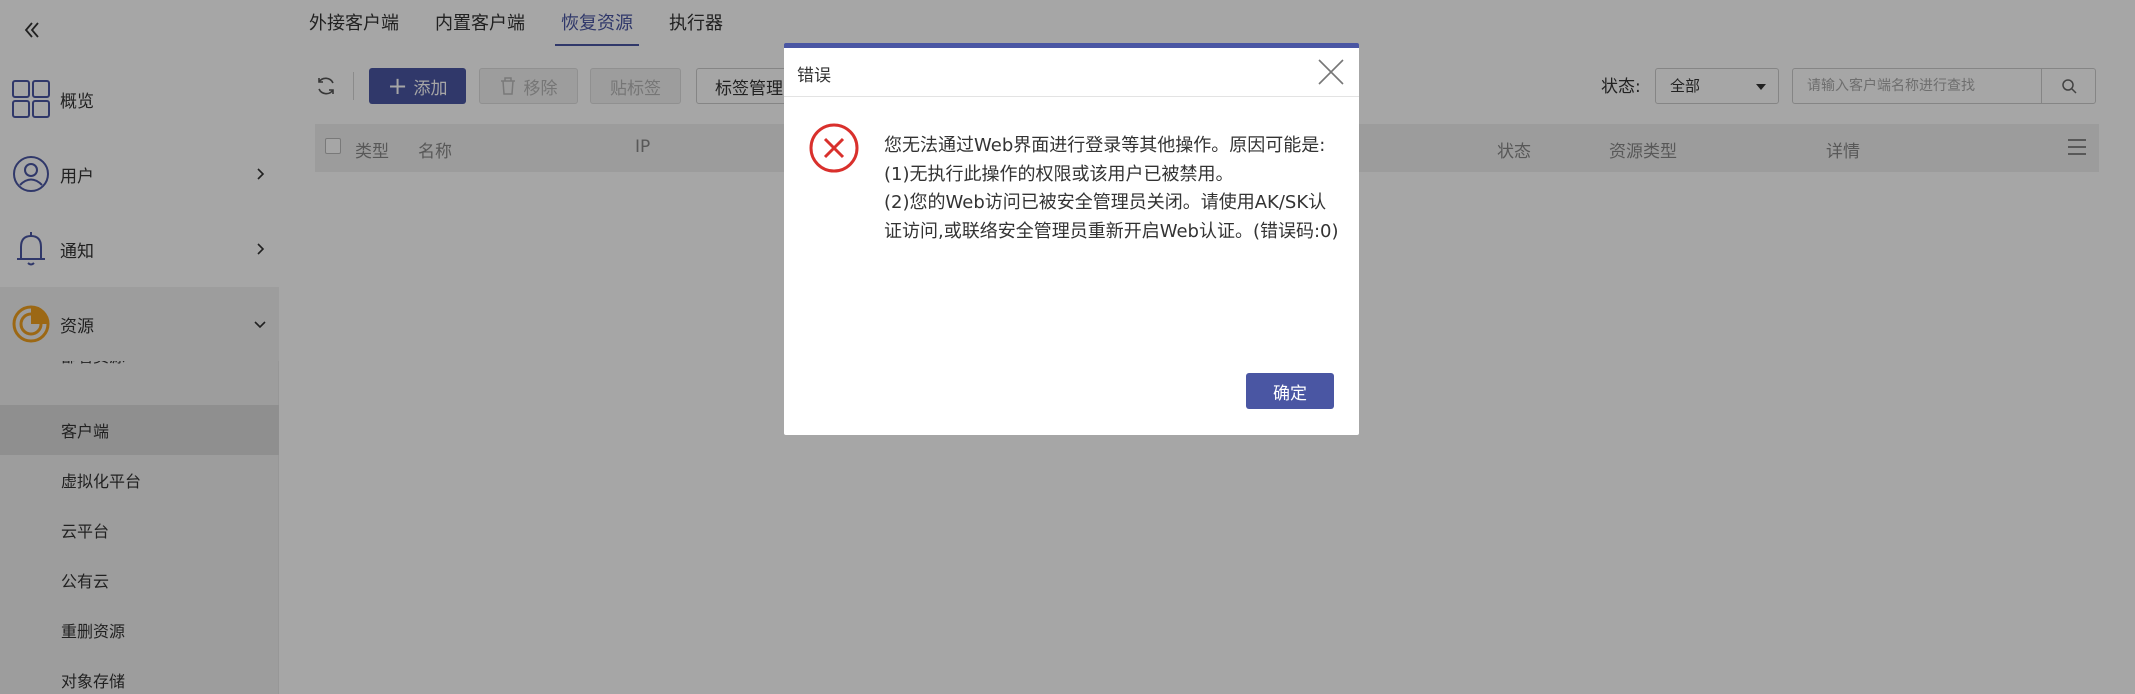 The width and height of the screenshot is (2135, 694). What do you see at coordinates (1331, 72) in the screenshot?
I see `close-icon` at bounding box center [1331, 72].